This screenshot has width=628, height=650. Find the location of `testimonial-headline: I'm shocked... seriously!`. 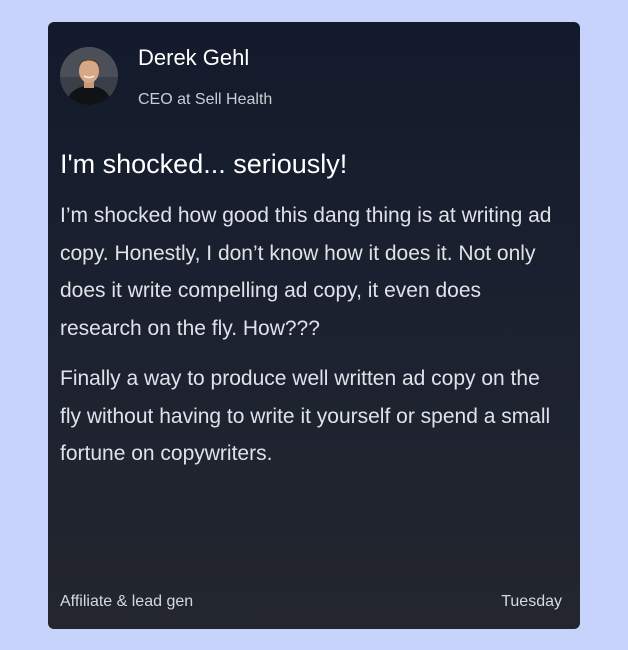

testimonial-headline: I'm shocked... seriously! is located at coordinates (204, 164).